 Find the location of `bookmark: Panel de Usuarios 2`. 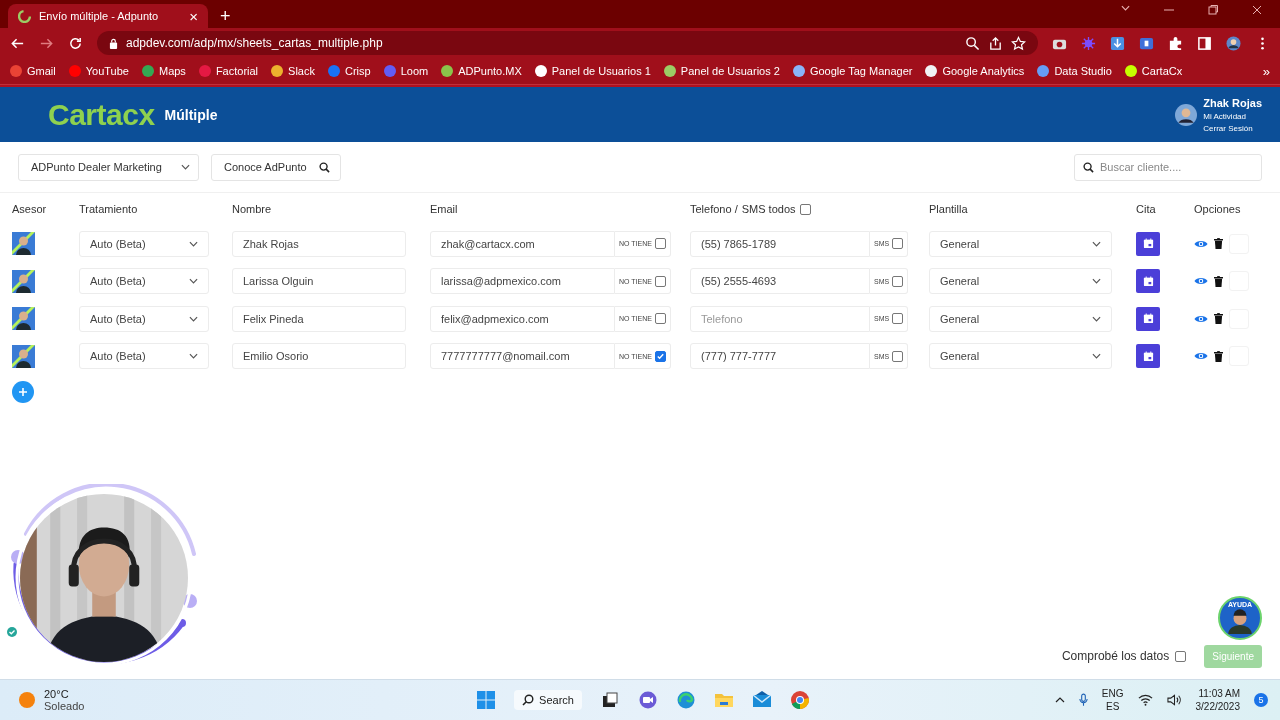

bookmark: Panel de Usuarios 2 is located at coordinates (721, 71).